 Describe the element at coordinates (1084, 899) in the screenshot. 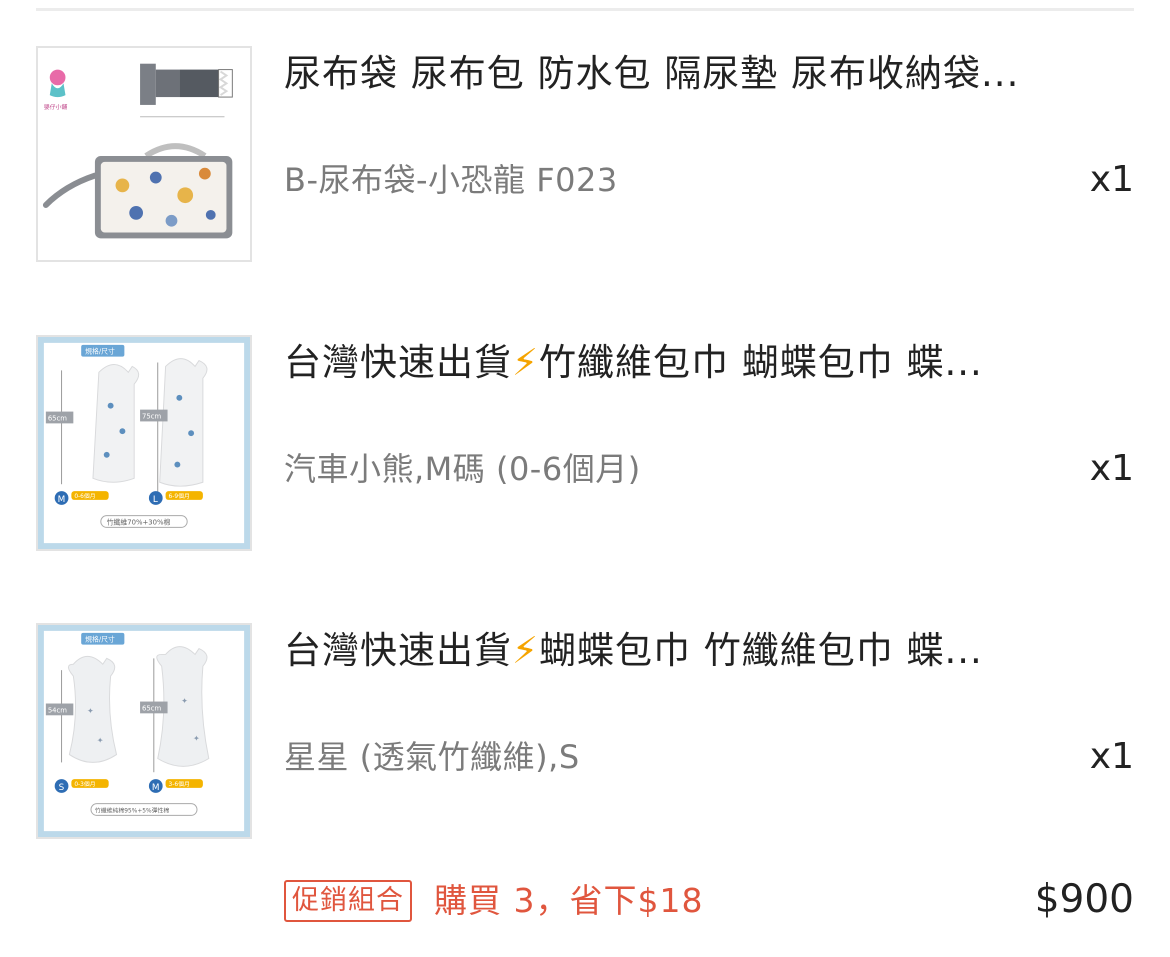

I see `total-price: $900` at that location.